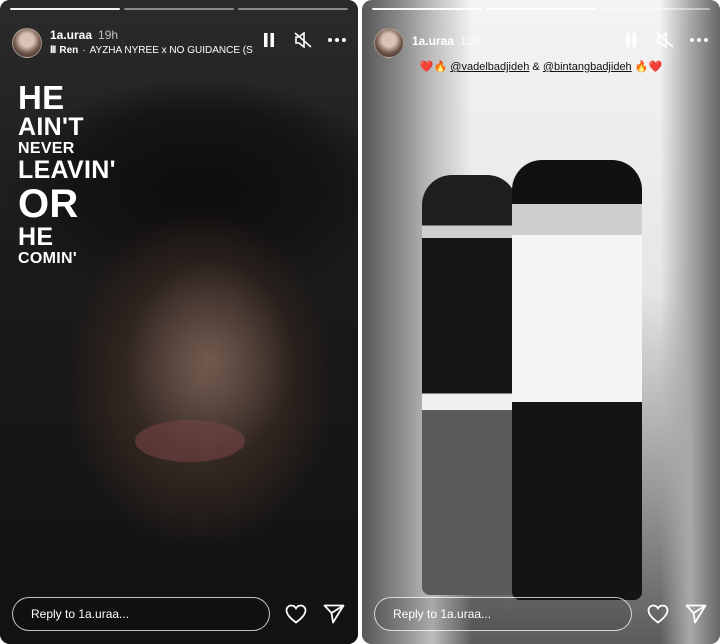  I want to click on post-time: 19h, so click(108, 35).